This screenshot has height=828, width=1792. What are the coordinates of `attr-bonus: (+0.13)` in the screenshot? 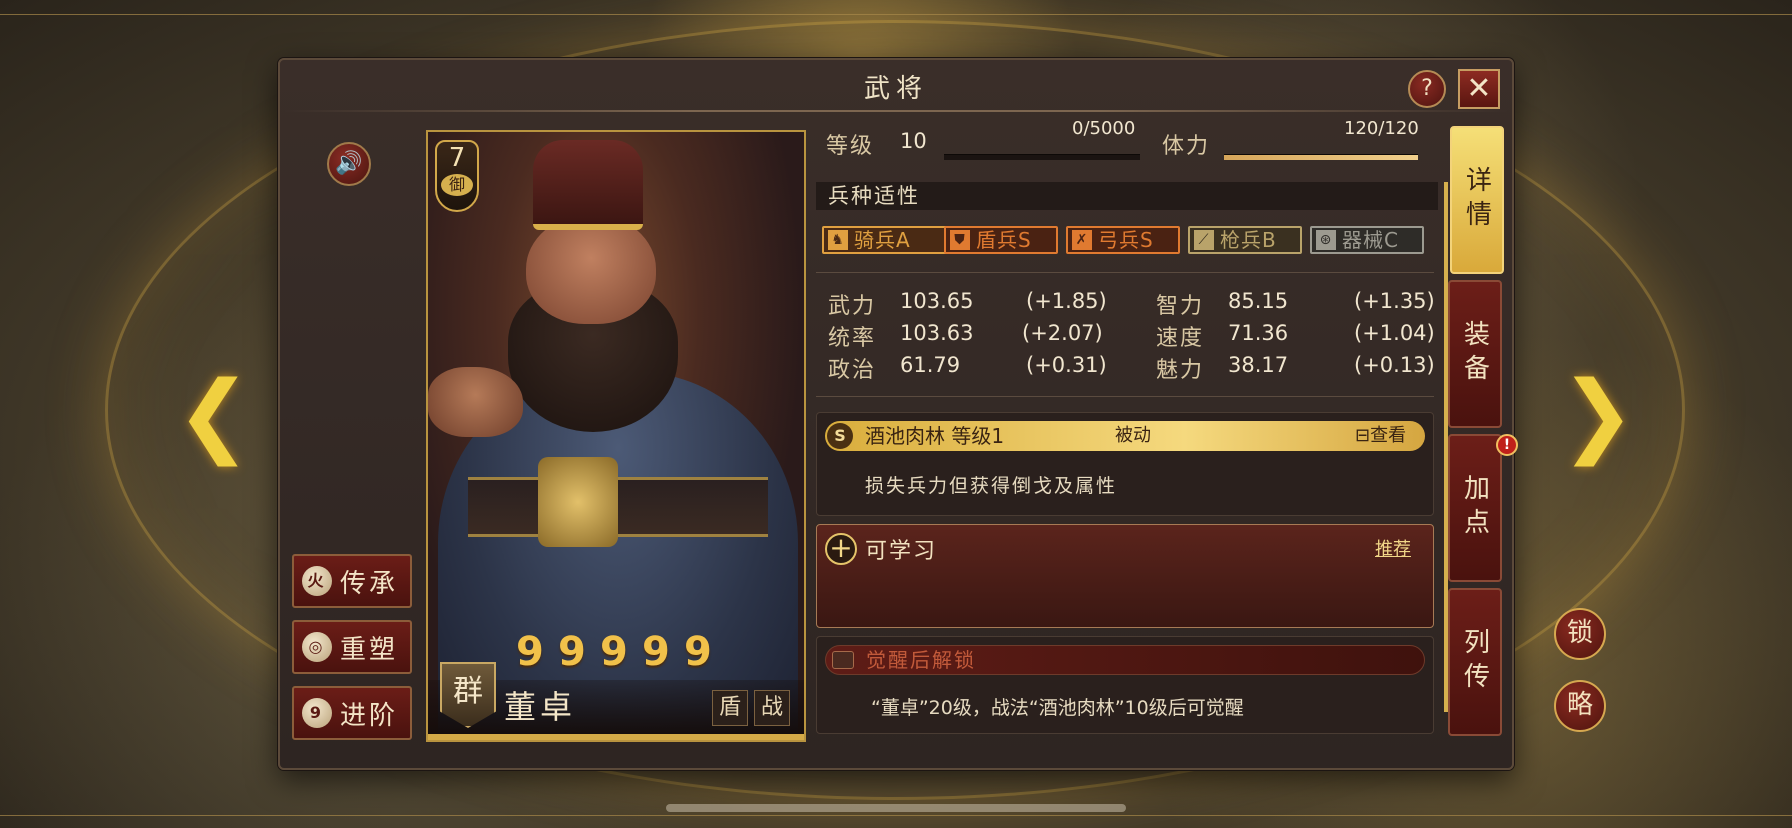 It's located at (1394, 365).